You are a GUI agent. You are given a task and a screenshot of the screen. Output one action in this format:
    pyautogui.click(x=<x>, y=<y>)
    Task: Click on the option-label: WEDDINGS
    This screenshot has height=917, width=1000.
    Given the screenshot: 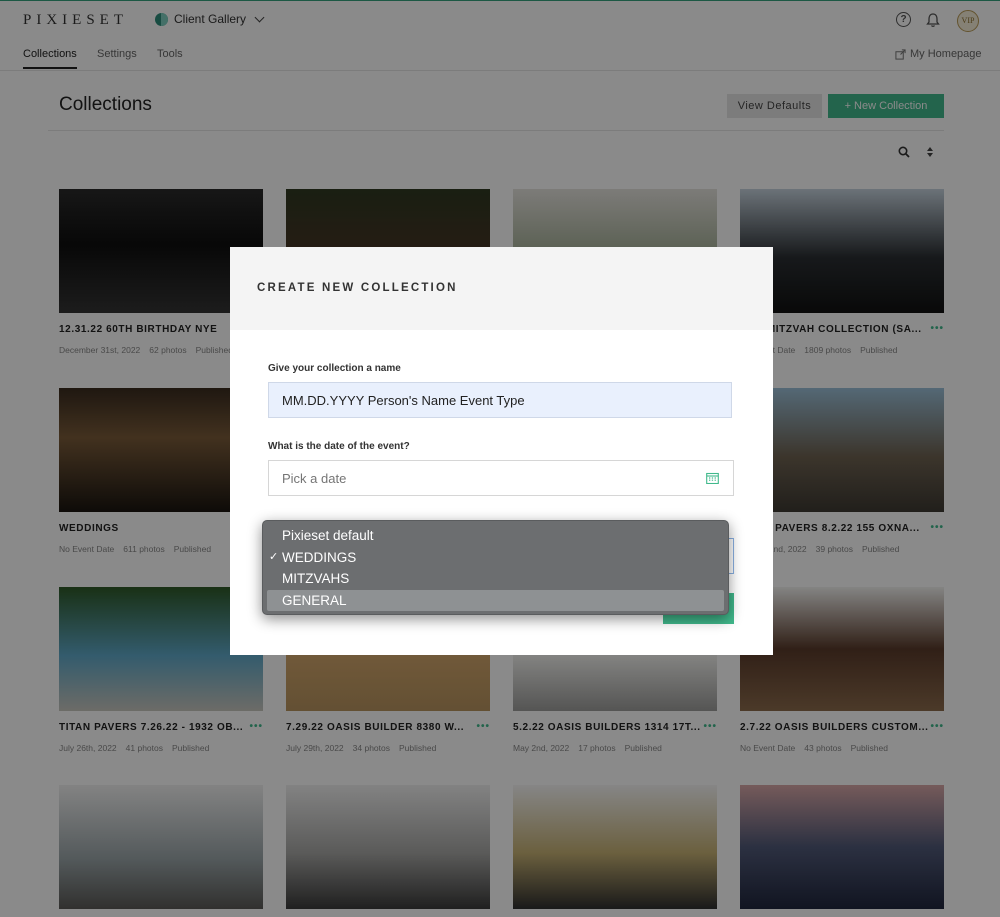 What is the action you would take?
    pyautogui.click(x=319, y=557)
    